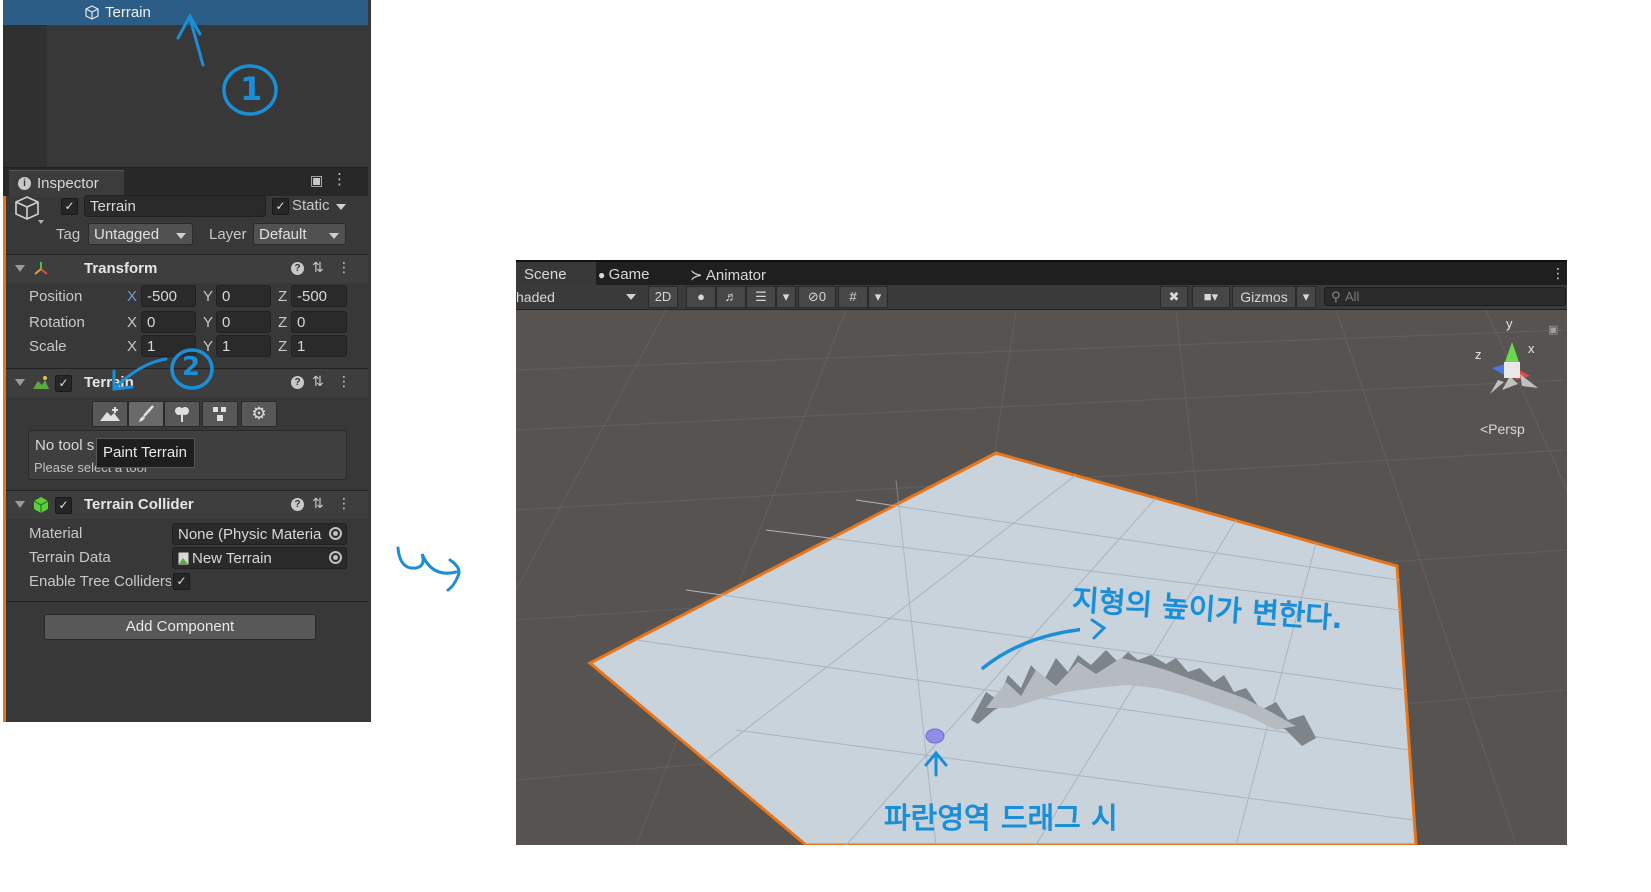 This screenshot has height=892, width=1651. Describe the element at coordinates (786, 297) in the screenshot. I see `effects-dropdown: ▾` at that location.